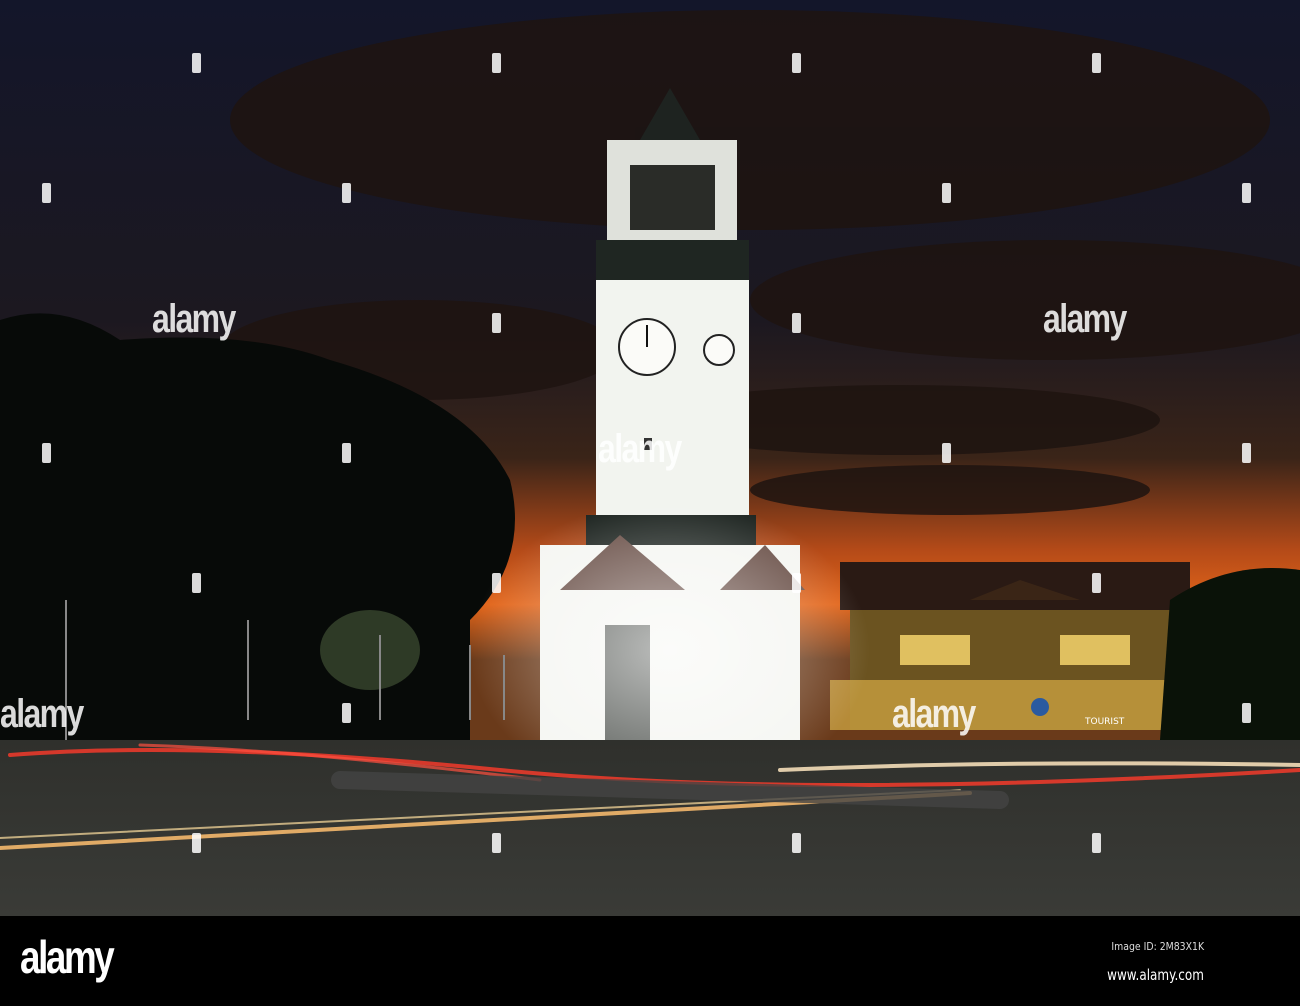 The image size is (1300, 1006). I want to click on alamy-logo: alamy, so click(67, 957).